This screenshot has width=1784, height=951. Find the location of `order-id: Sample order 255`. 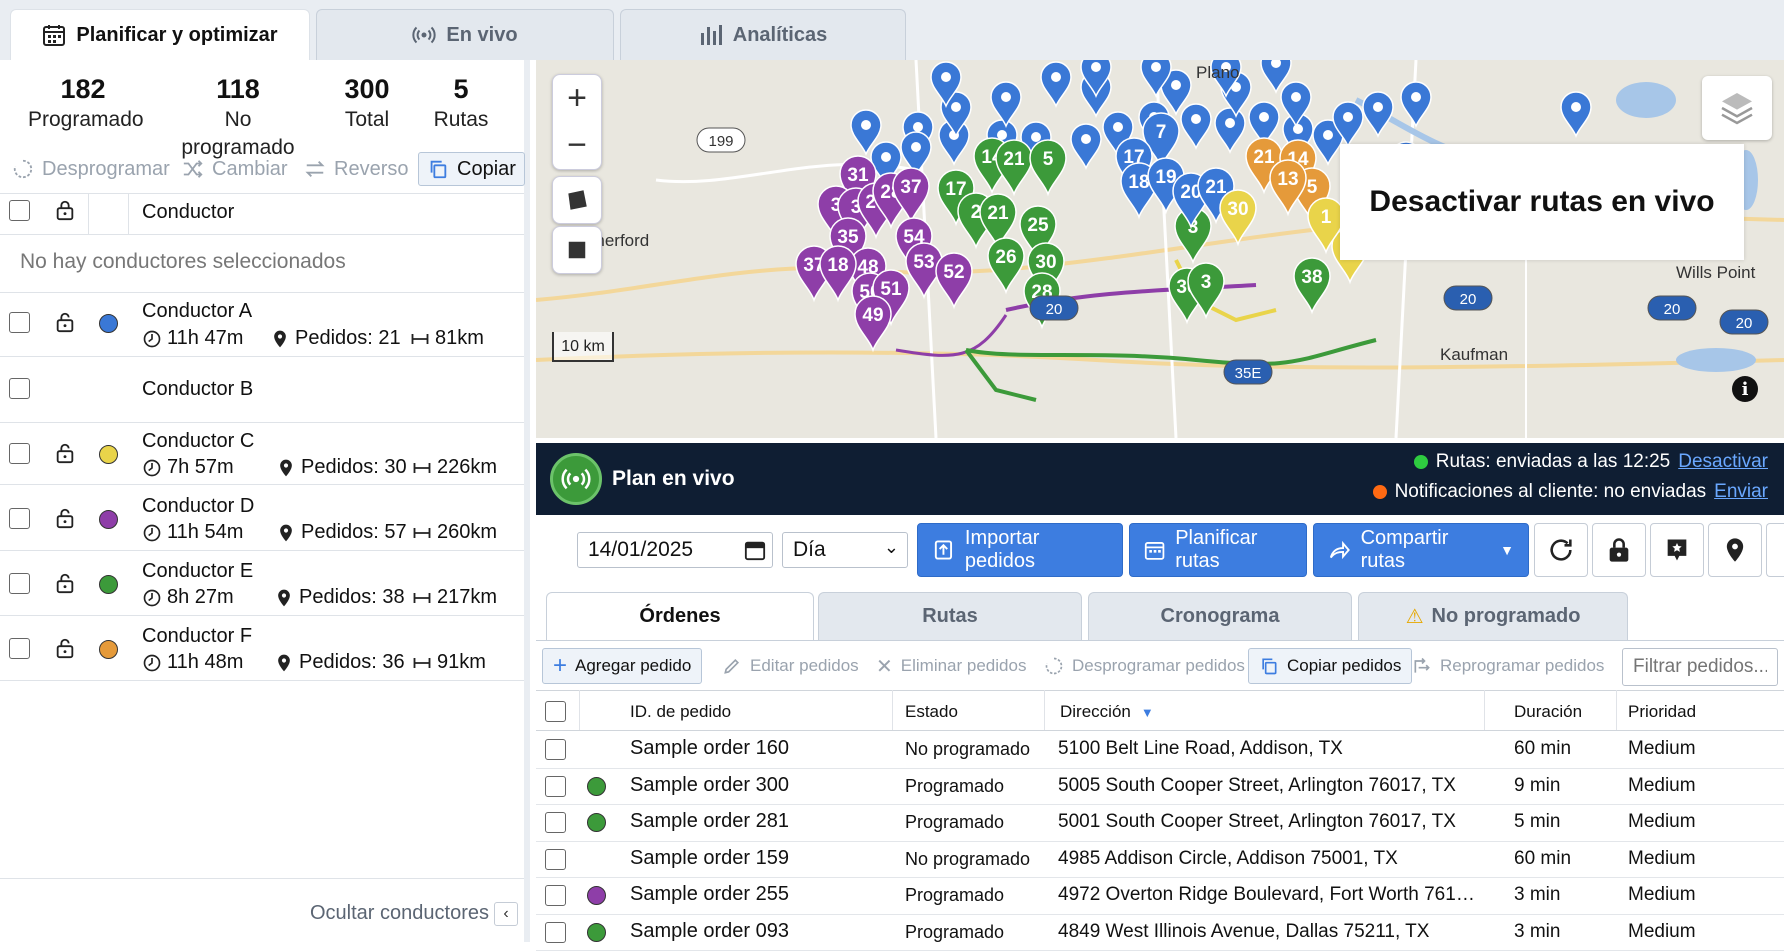

order-id: Sample order 255 is located at coordinates (758, 894).